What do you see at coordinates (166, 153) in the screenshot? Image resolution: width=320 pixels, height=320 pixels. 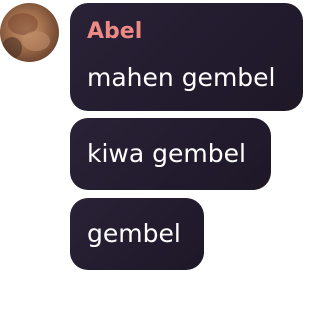 I see `message-text: kiwa gembel` at bounding box center [166, 153].